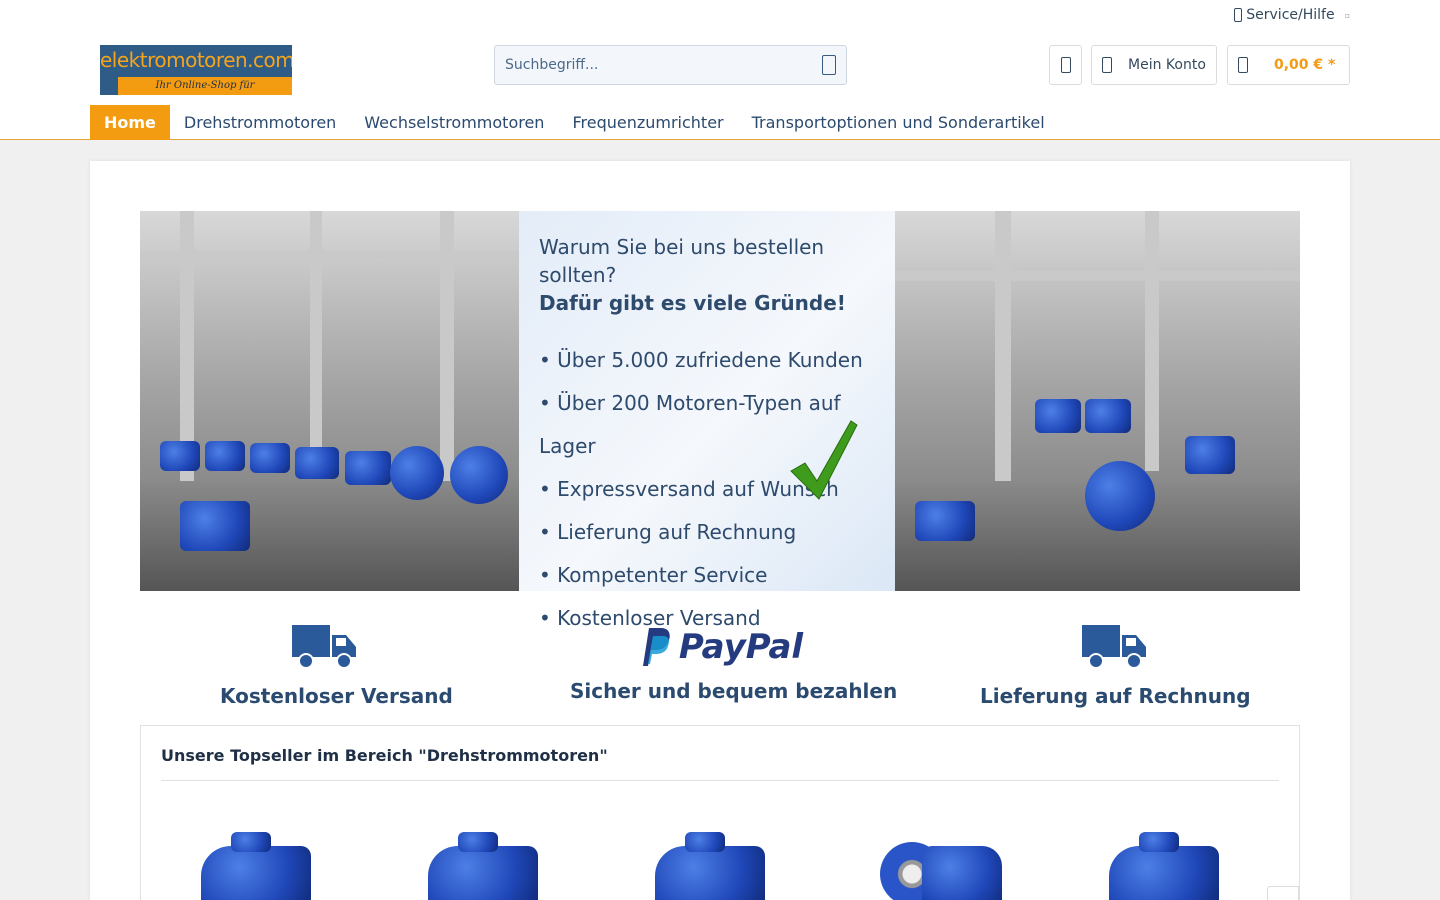 The height and width of the screenshot is (900, 1440). I want to click on reason-item: • Über 5.000 zufriedene Kunden, so click(701, 360).